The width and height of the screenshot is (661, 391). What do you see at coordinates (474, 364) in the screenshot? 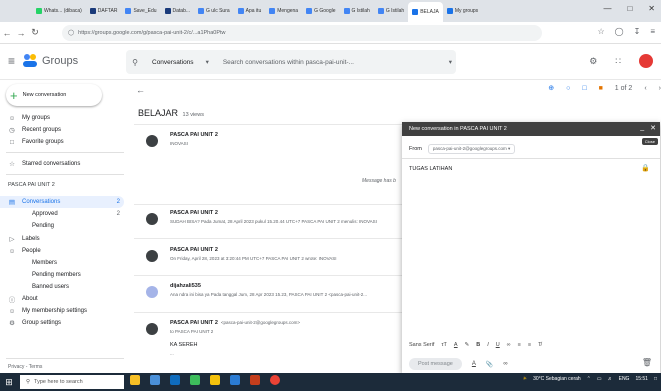
I see `format-text-icon: A` at bounding box center [474, 364].